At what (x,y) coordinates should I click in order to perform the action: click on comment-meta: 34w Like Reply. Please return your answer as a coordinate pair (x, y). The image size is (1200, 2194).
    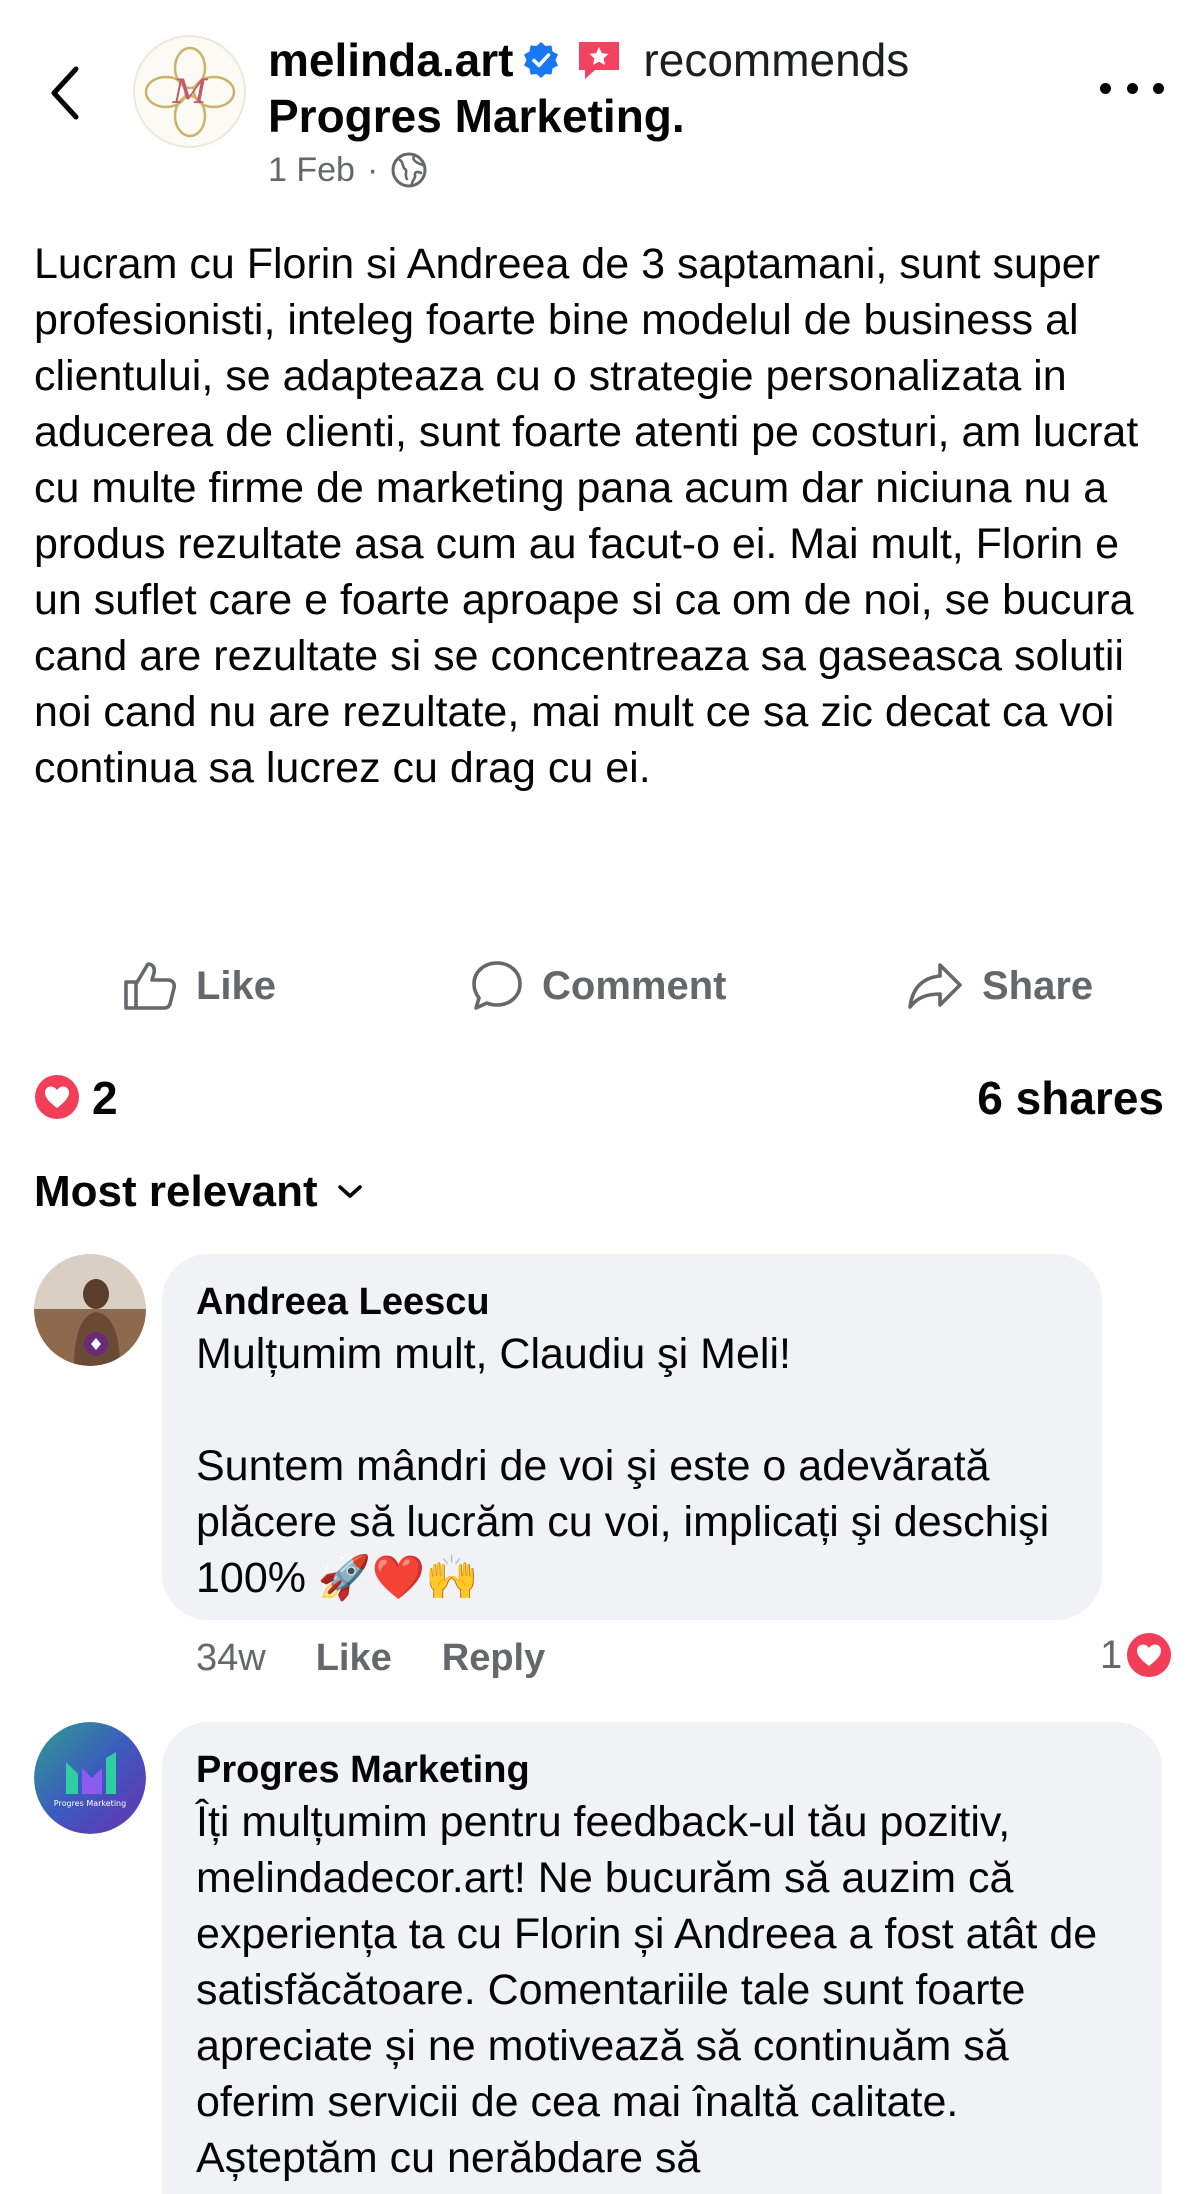
    Looking at the image, I should click on (395, 1658).